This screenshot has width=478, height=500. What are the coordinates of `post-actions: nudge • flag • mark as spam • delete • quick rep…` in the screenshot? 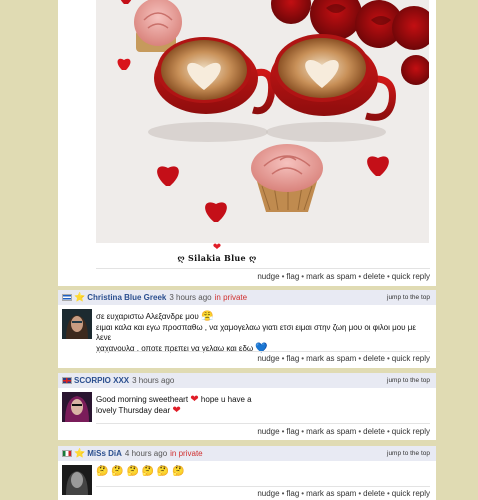 It's located at (343, 276).